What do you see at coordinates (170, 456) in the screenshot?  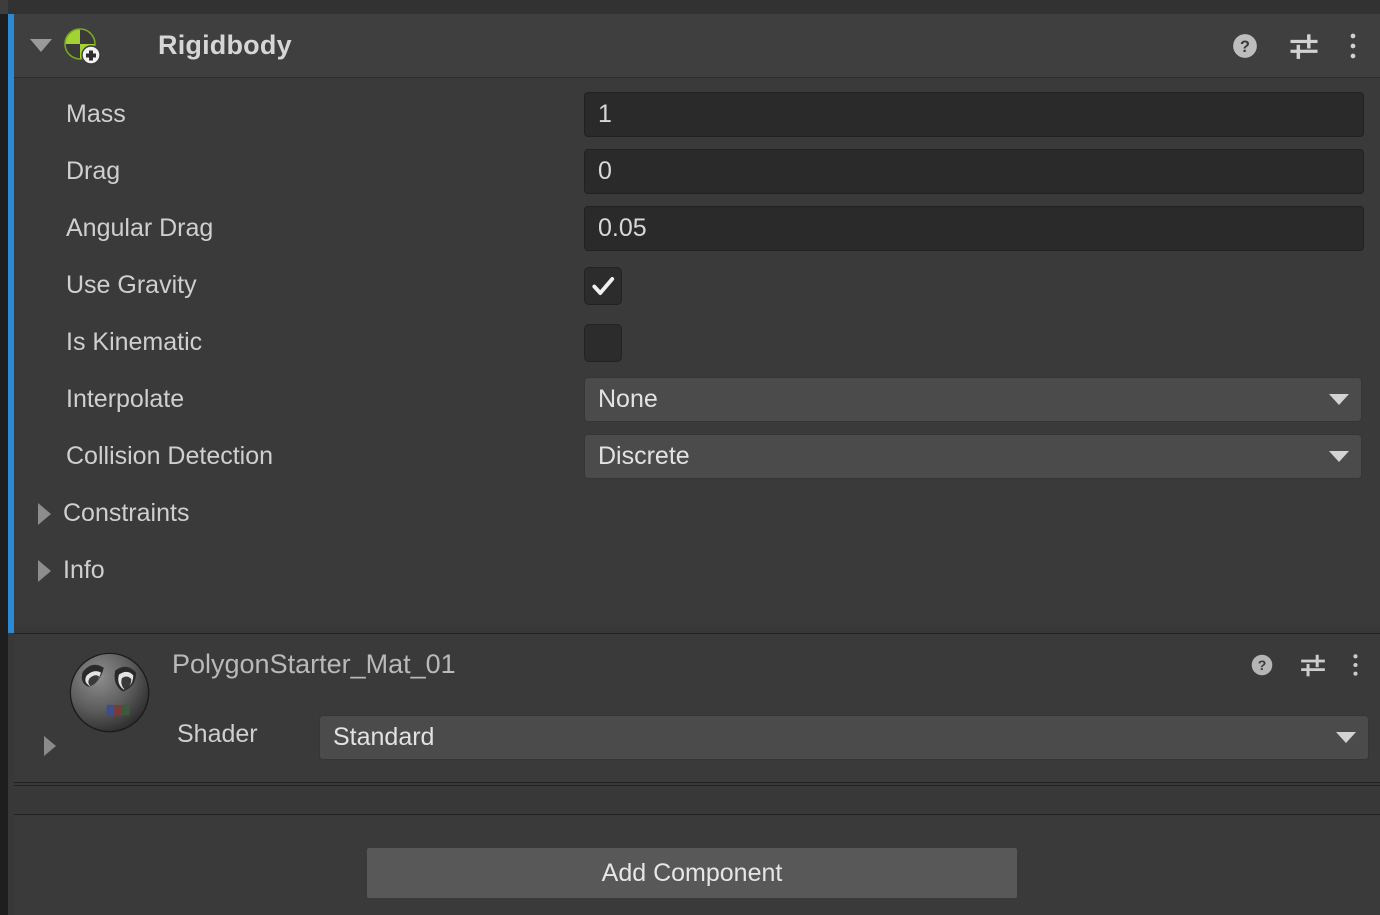 I see `property-label: Collision Detection` at bounding box center [170, 456].